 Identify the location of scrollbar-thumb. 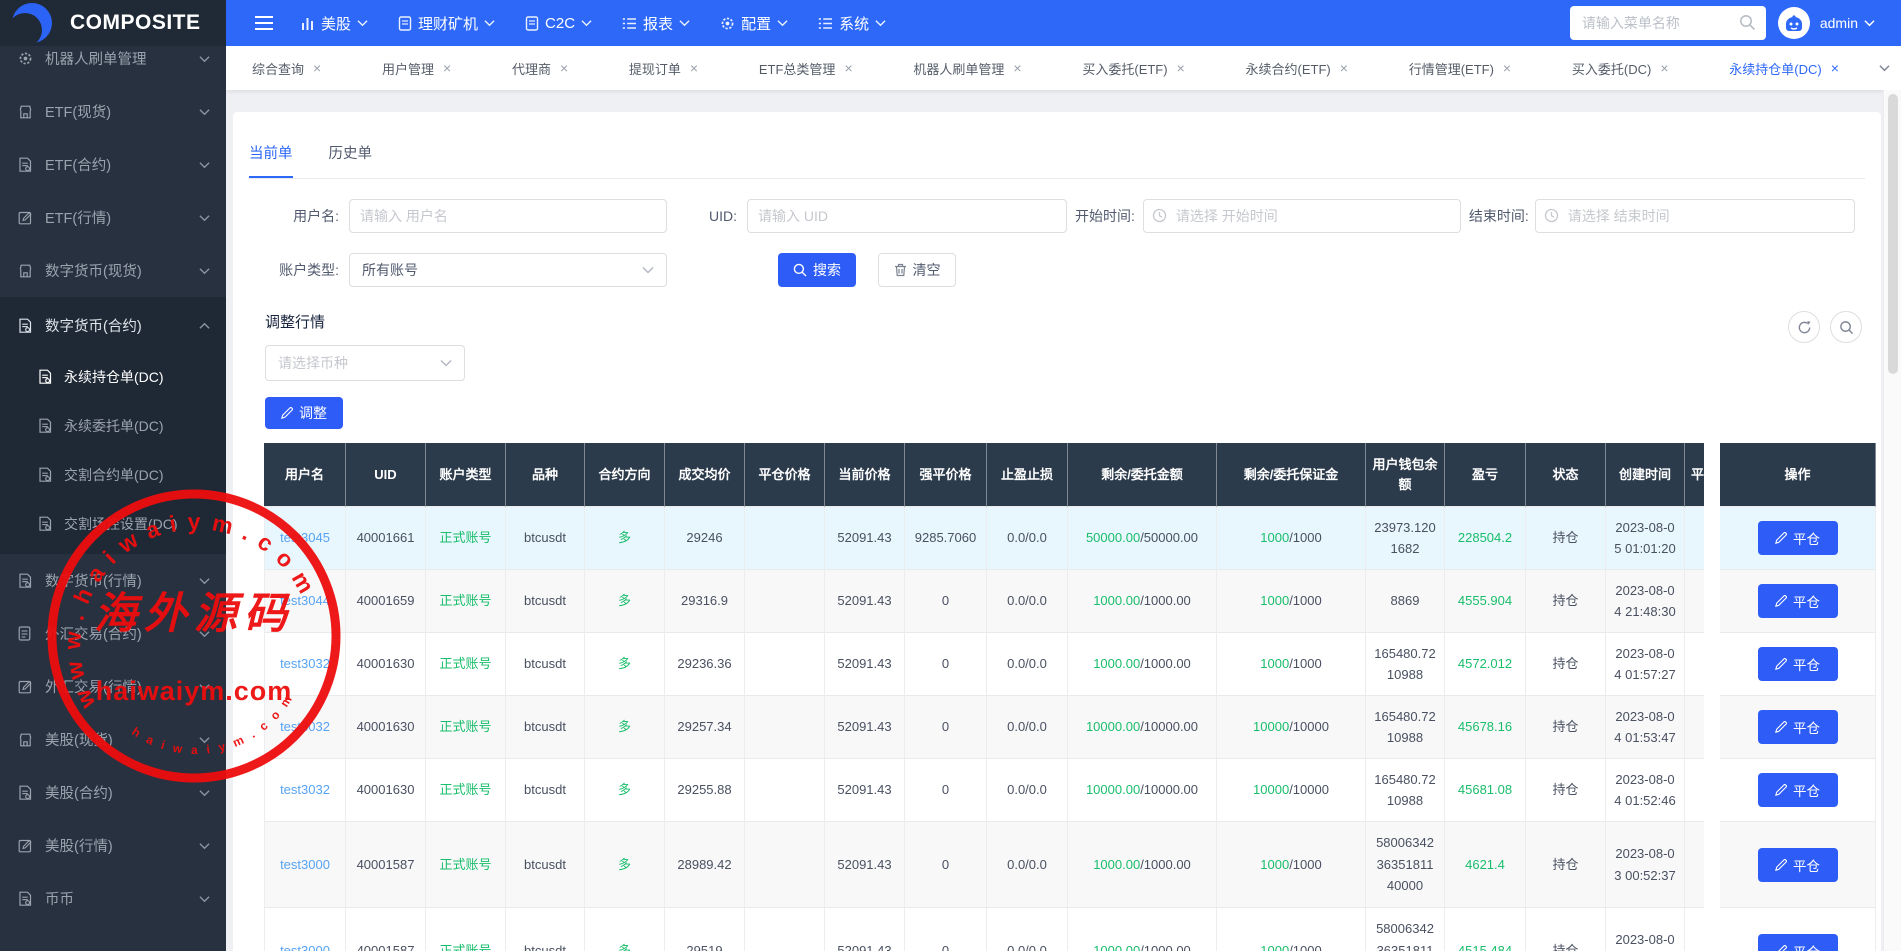
(1892, 234).